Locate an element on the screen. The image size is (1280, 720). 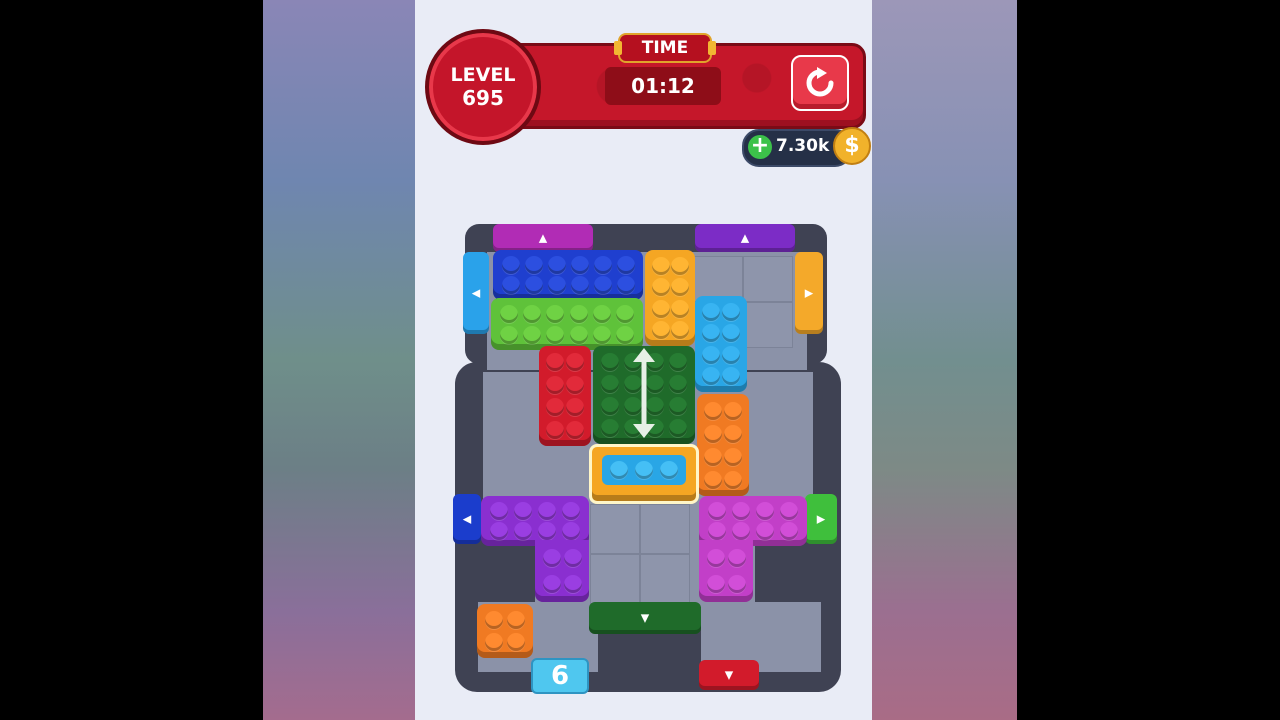
exit-gate-red-bottom: ▼ is located at coordinates (729, 675).